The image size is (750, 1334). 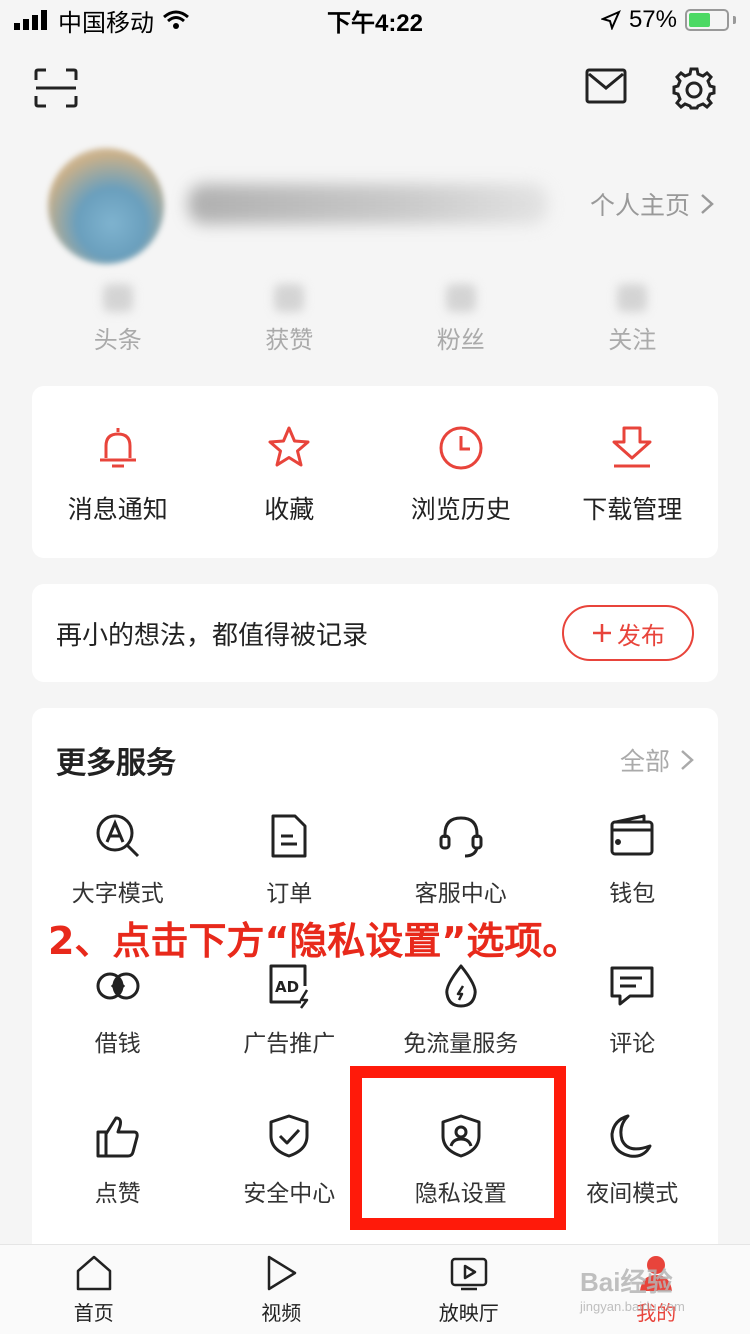 I want to click on service-label: 客服中心, so click(x=460, y=894).